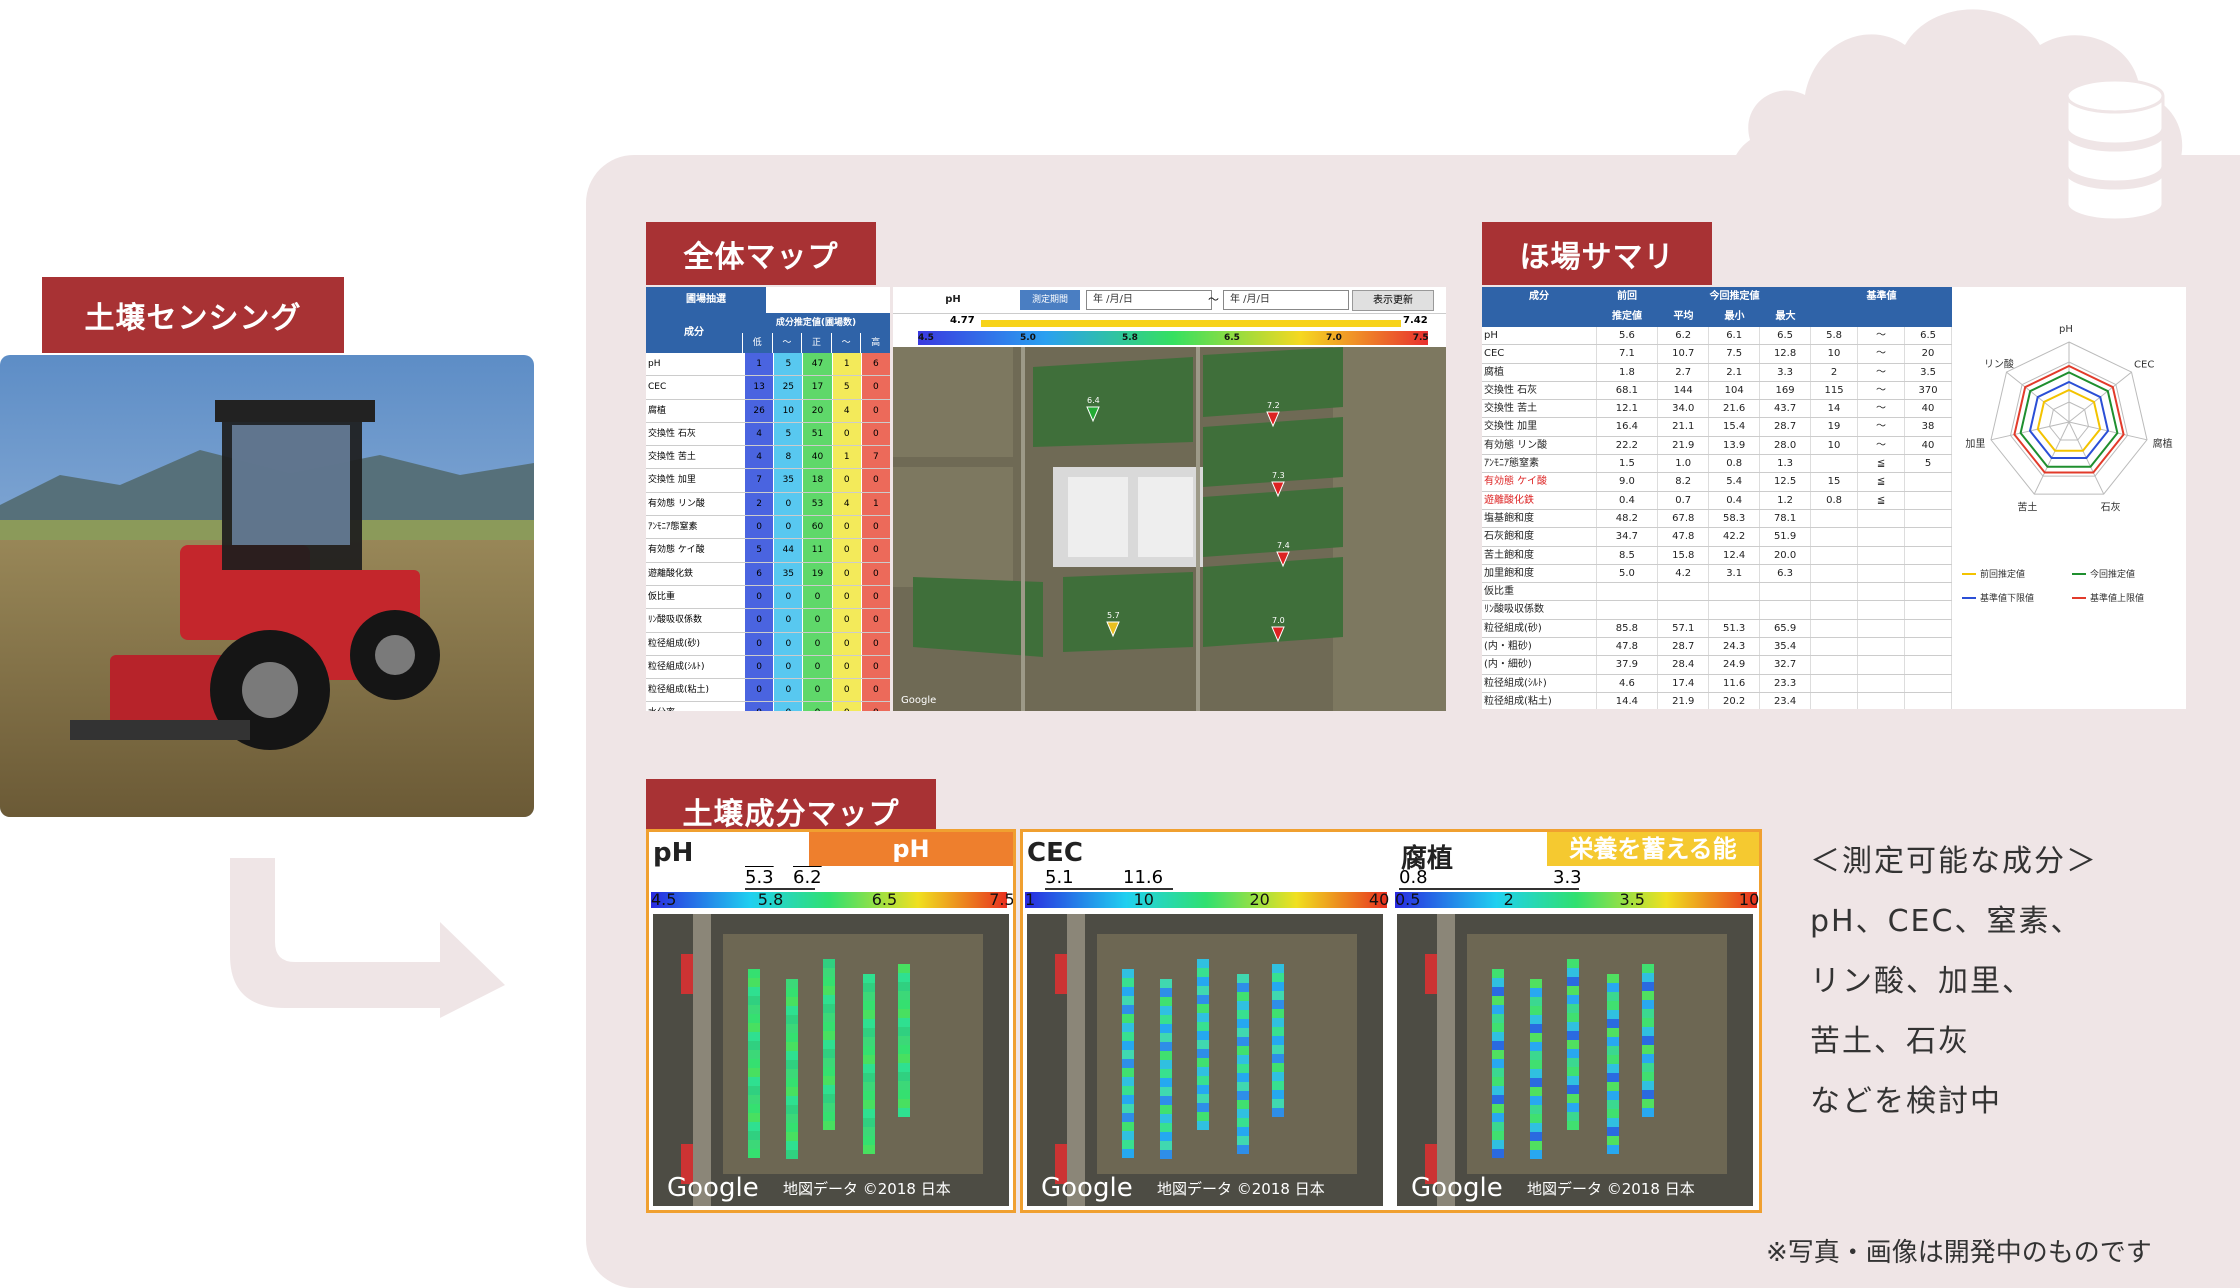 The image size is (2240, 1288). What do you see at coordinates (1717, 500) in the screenshot?
I see `table-row: 遊離酸化鉄 0.4 0.7 0.4 1.2 0.8 ≦` at bounding box center [1717, 500].